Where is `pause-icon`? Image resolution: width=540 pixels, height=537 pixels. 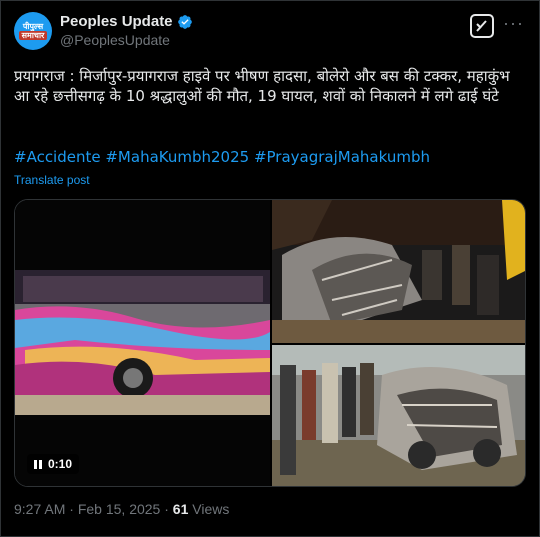
pause-icon is located at coordinates (38, 464).